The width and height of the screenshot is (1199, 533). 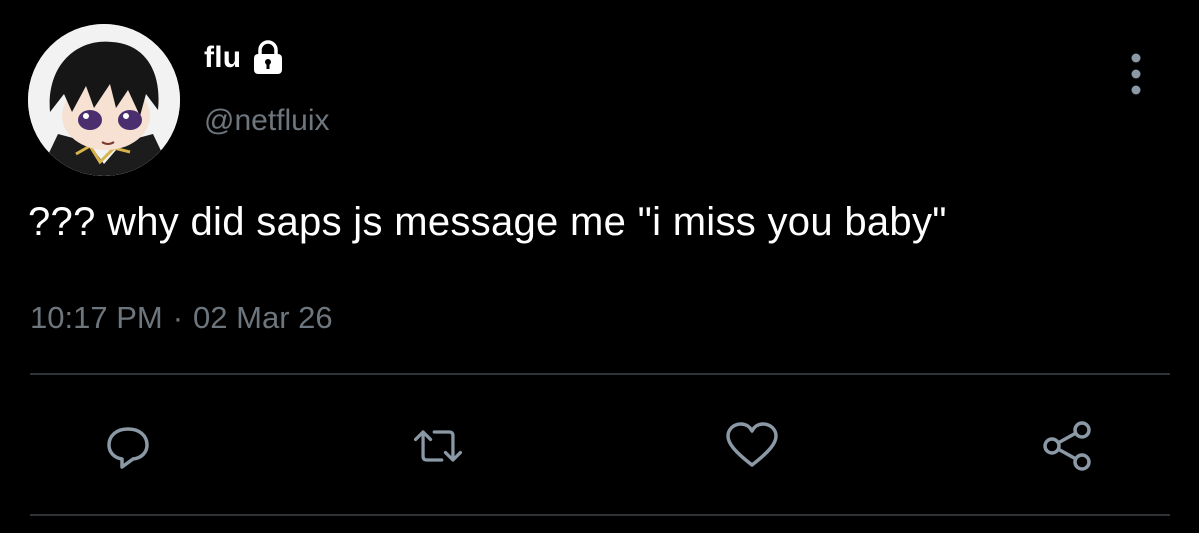 I want to click on avatar-image, so click(x=104, y=100).